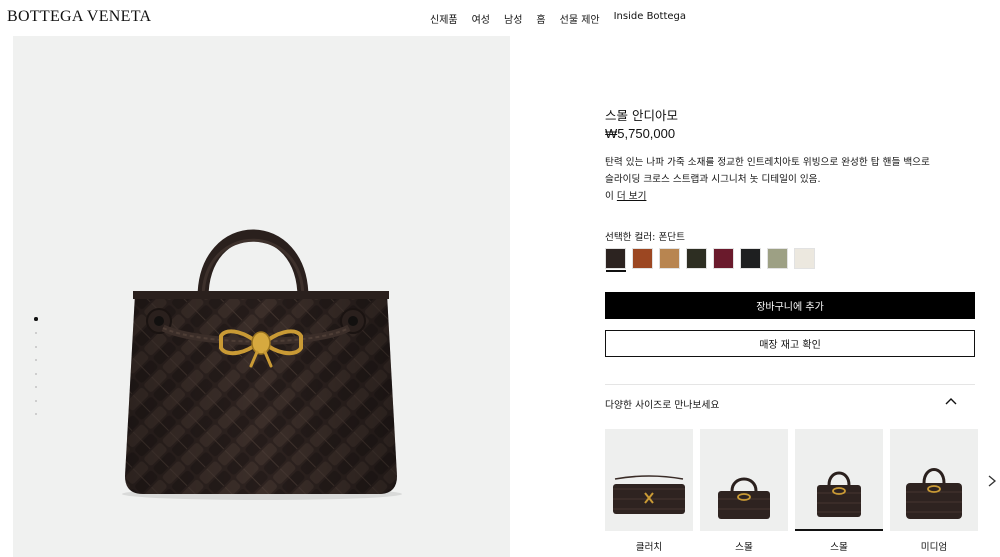  What do you see at coordinates (642, 258) in the screenshot?
I see `color-swatch-rust` at bounding box center [642, 258].